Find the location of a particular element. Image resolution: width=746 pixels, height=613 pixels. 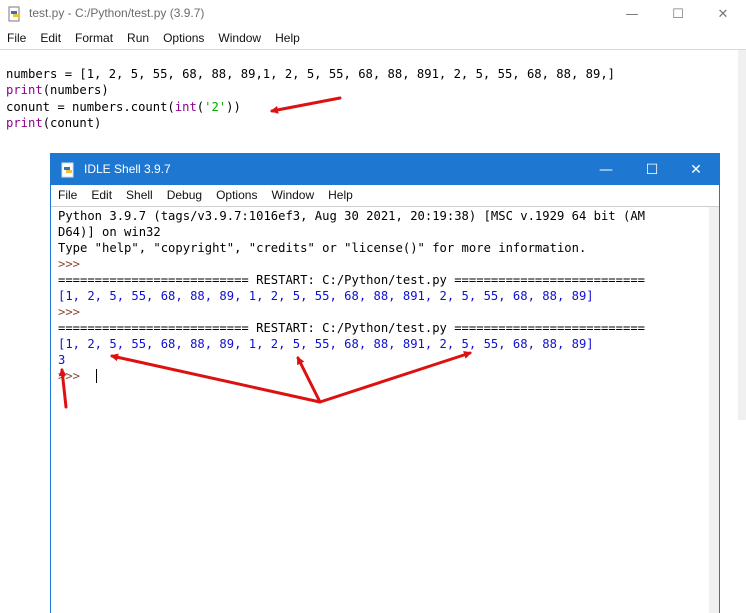

menu-format: Format is located at coordinates (94, 38).